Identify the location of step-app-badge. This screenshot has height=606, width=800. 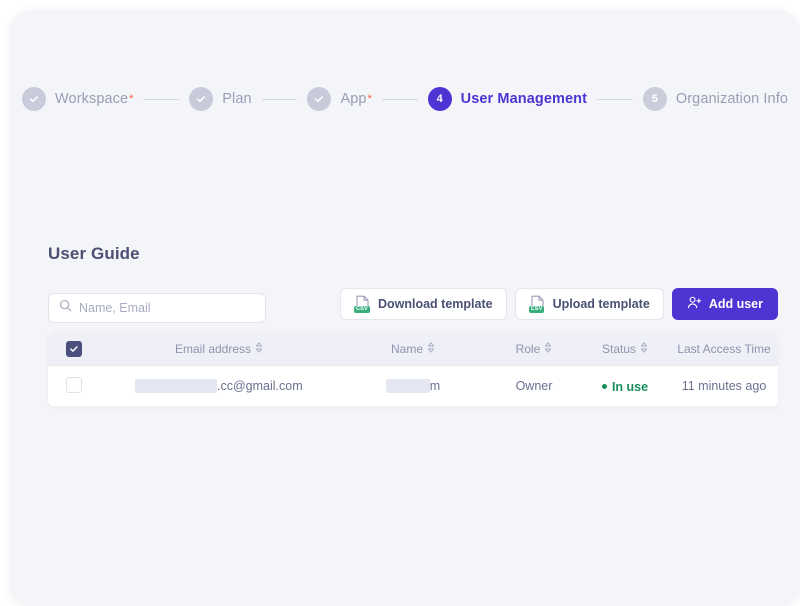
(319, 99).